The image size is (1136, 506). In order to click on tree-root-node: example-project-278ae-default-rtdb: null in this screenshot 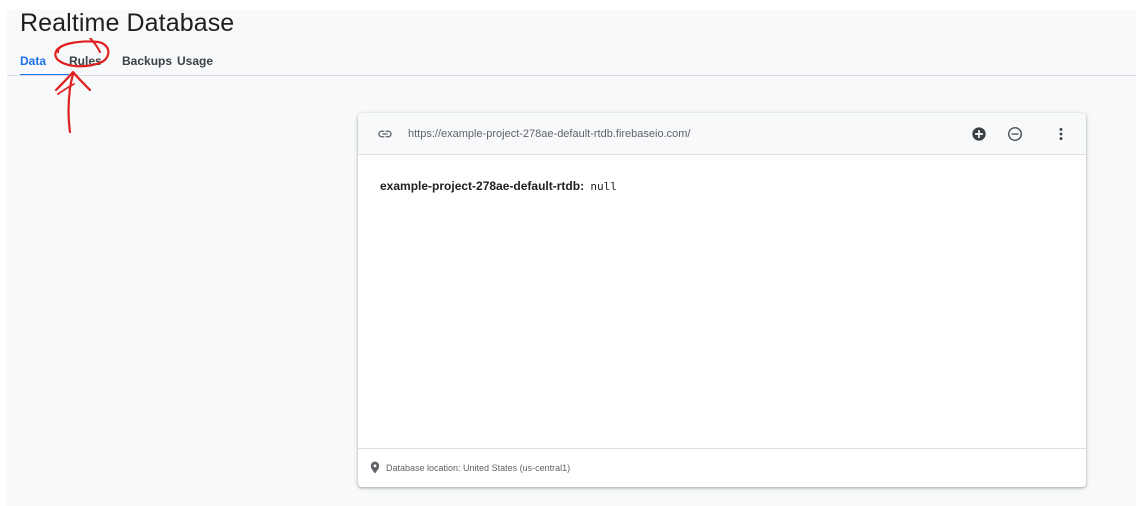, I will do `click(498, 186)`.